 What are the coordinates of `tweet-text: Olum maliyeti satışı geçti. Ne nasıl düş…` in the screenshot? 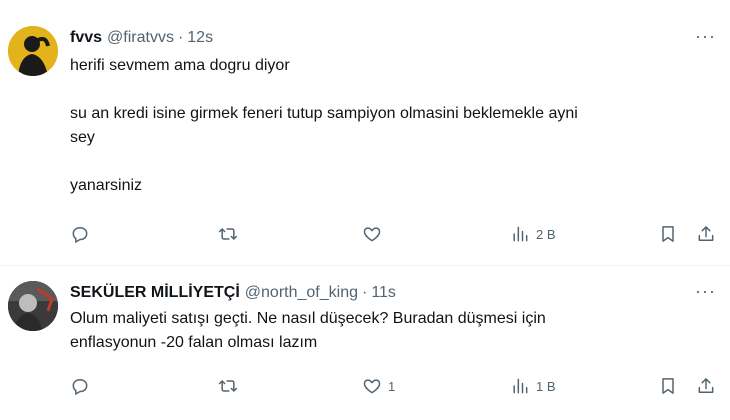 It's located at (390, 331).